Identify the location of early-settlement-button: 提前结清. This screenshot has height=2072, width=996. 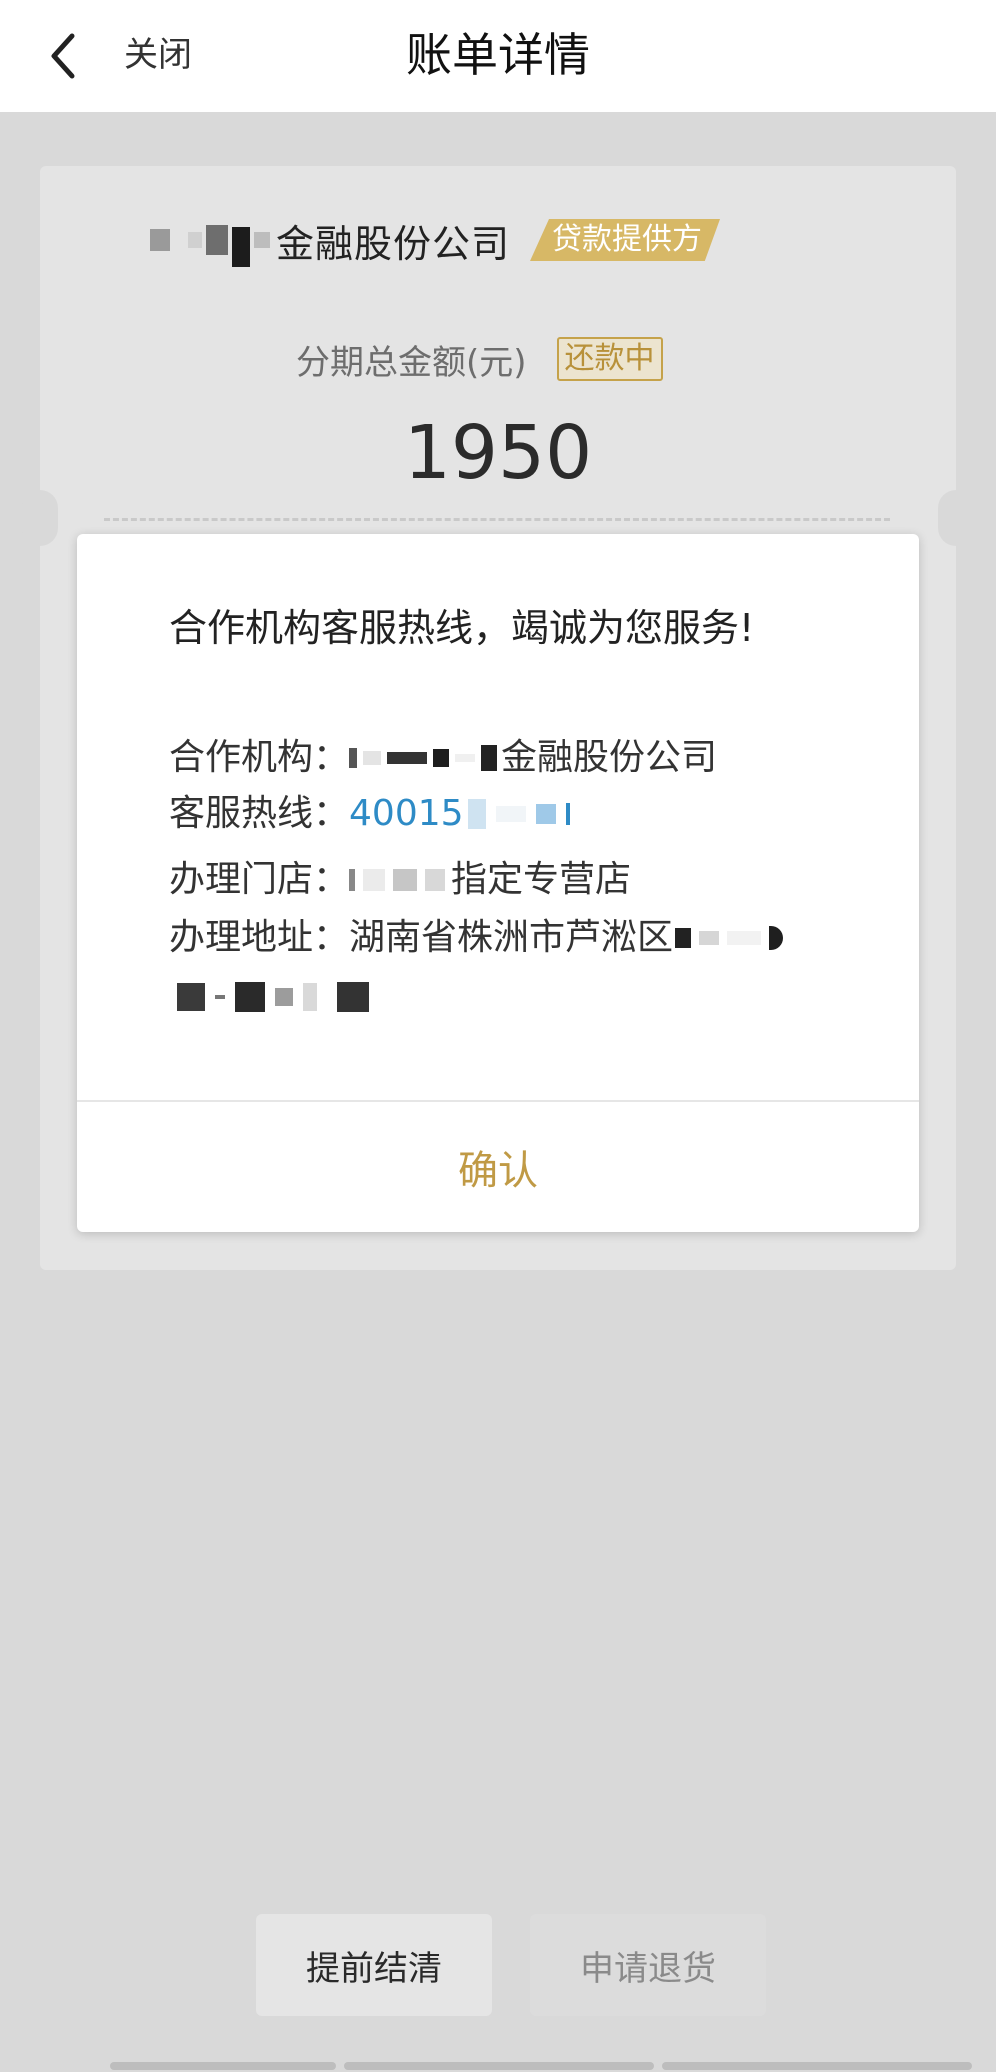
(374, 1965).